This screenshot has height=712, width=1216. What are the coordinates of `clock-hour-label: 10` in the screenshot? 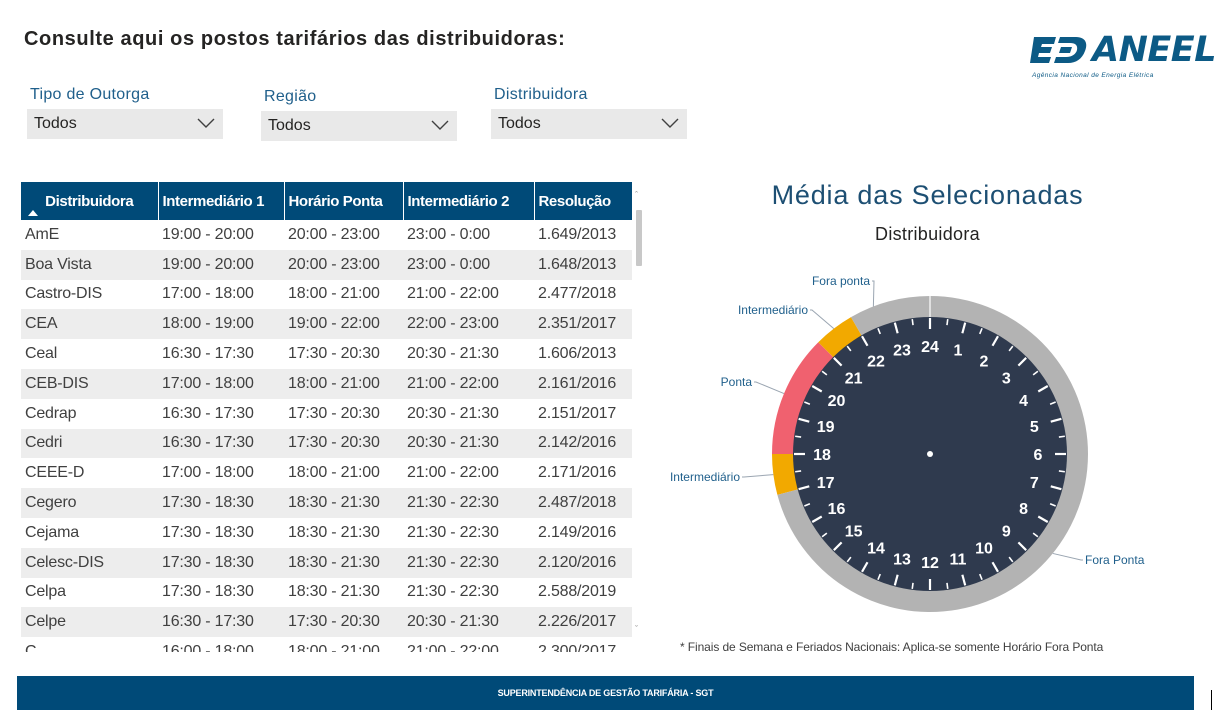 It's located at (984, 549).